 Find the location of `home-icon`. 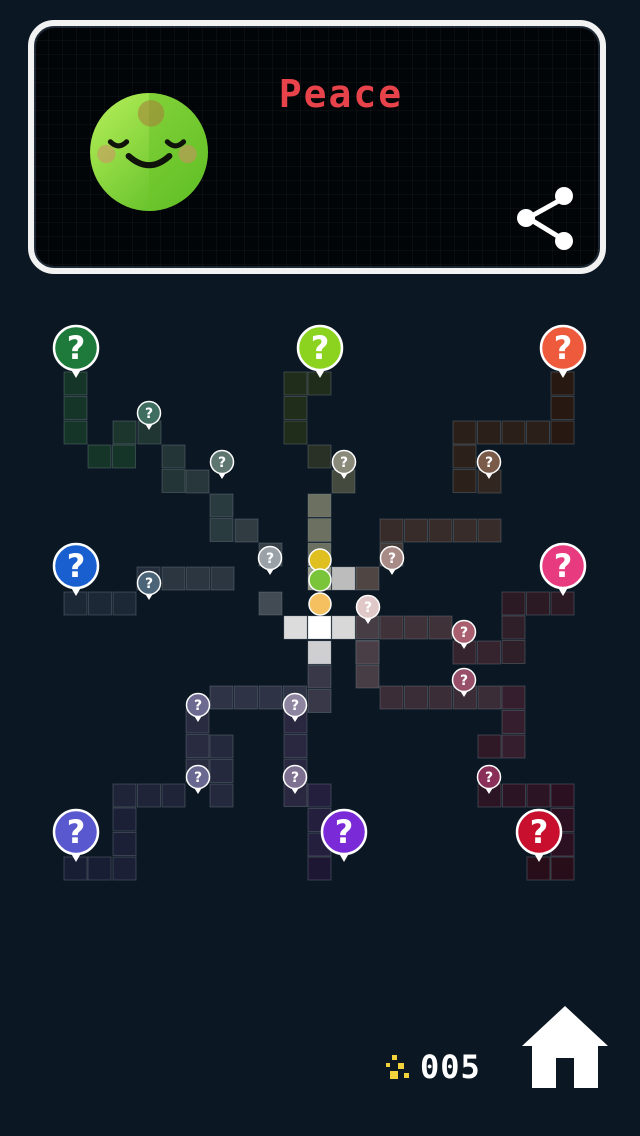

home-icon is located at coordinates (565, 1047).